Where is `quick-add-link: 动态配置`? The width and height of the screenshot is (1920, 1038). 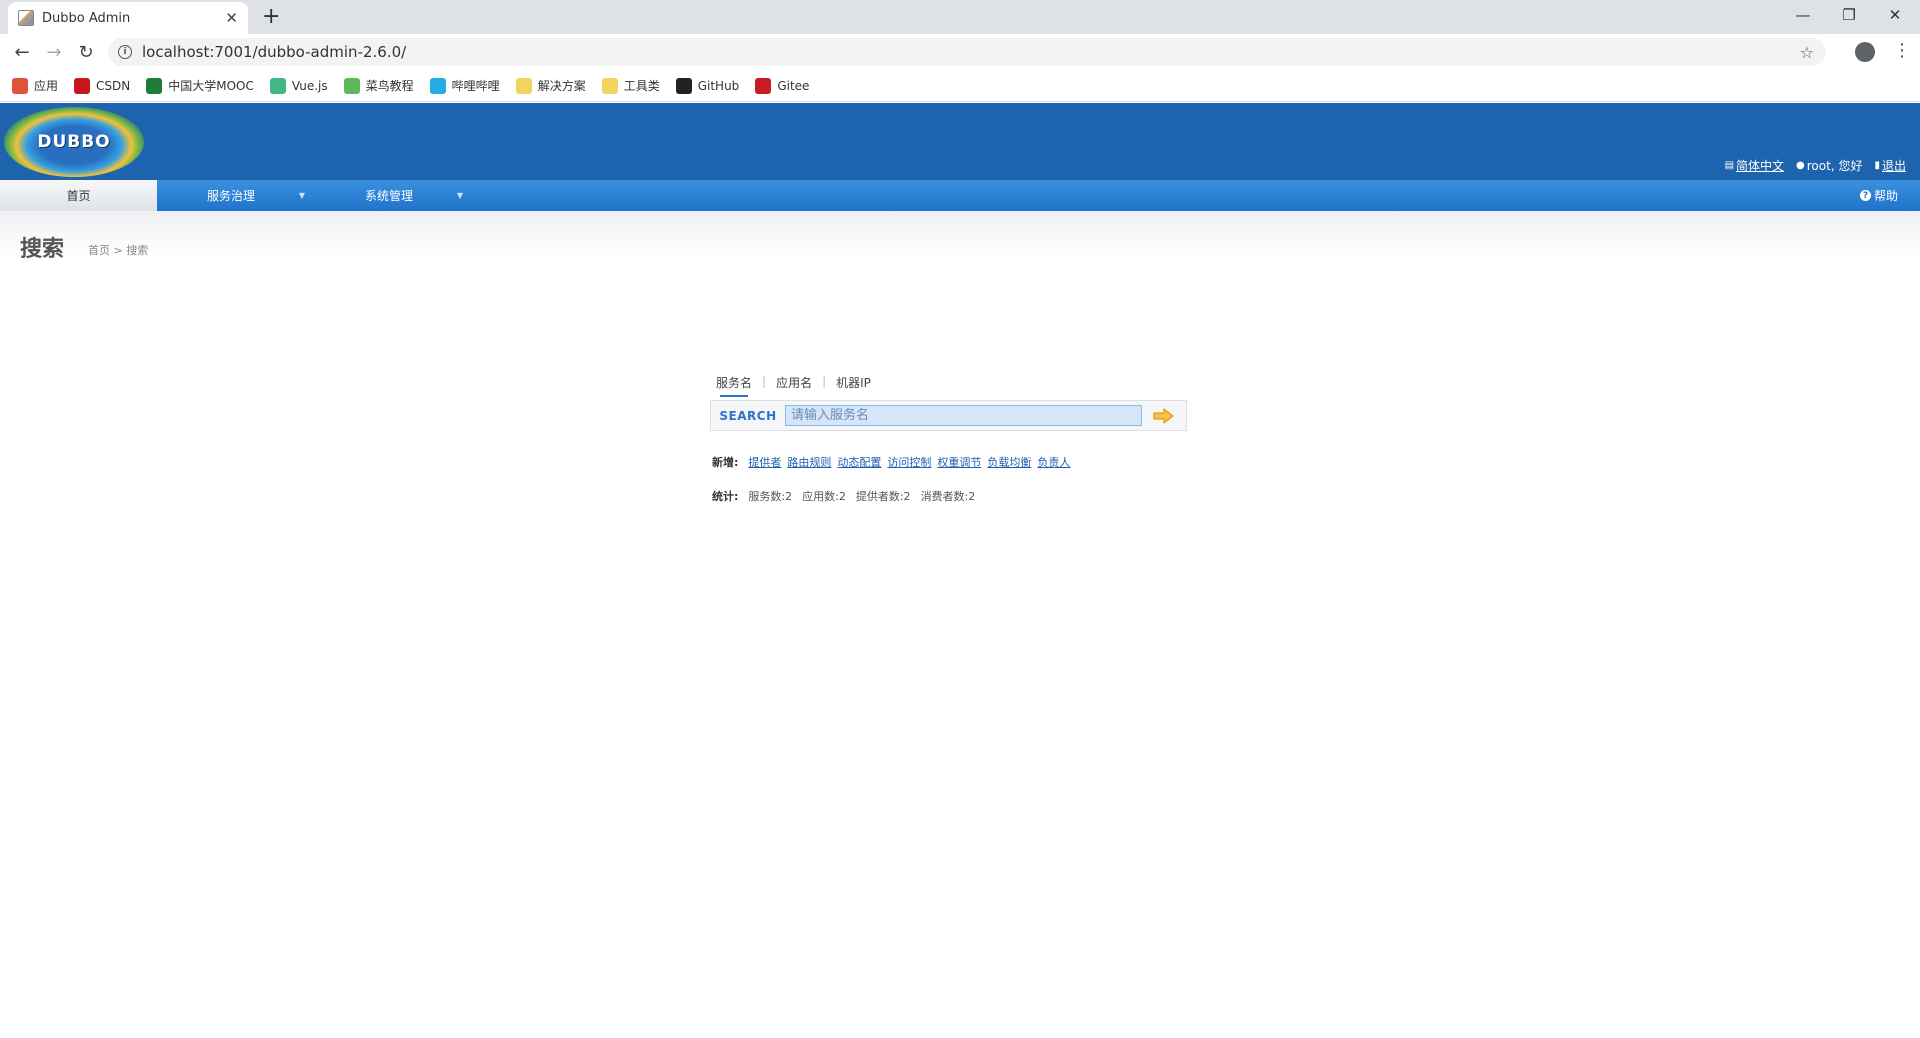
quick-add-link: 动态配置 is located at coordinates (859, 462).